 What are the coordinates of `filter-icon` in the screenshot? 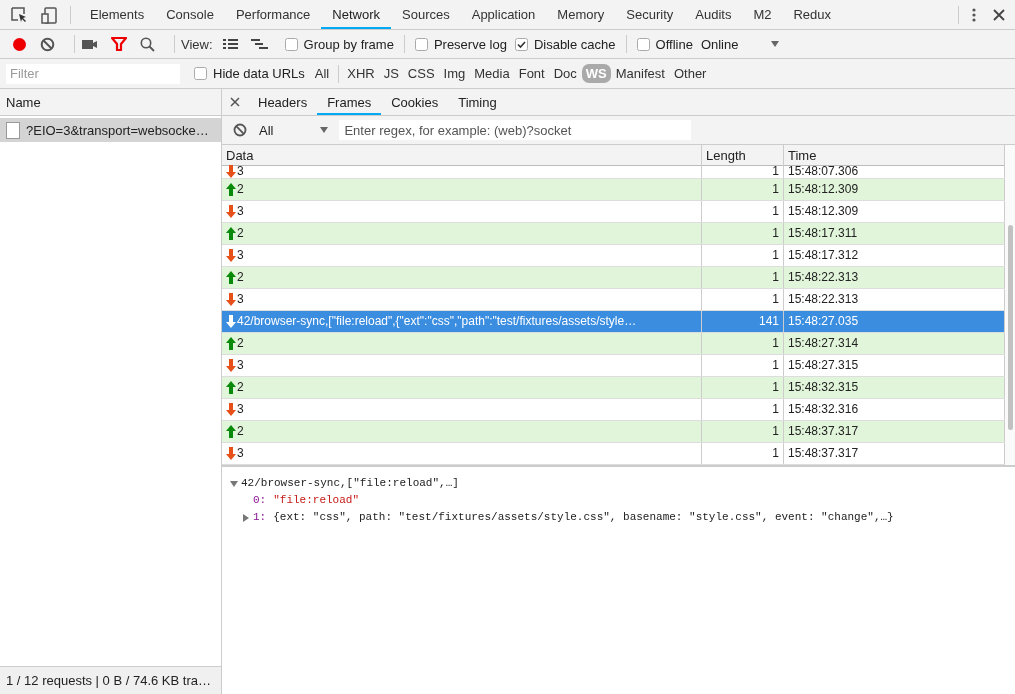 It's located at (119, 44).